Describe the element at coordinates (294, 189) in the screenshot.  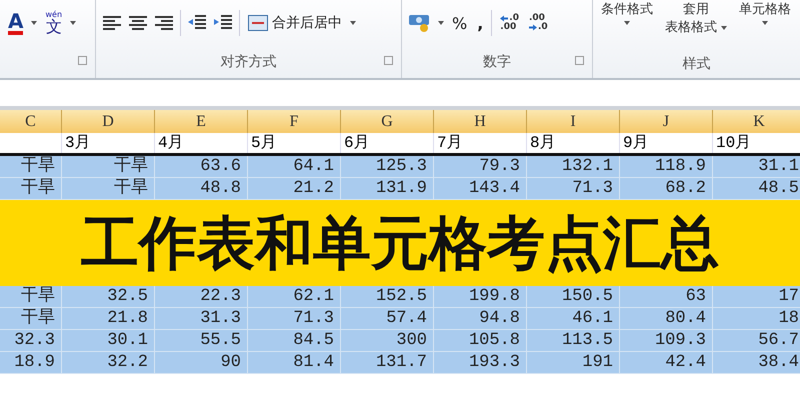
I see `table-cell: 21.2` at that location.